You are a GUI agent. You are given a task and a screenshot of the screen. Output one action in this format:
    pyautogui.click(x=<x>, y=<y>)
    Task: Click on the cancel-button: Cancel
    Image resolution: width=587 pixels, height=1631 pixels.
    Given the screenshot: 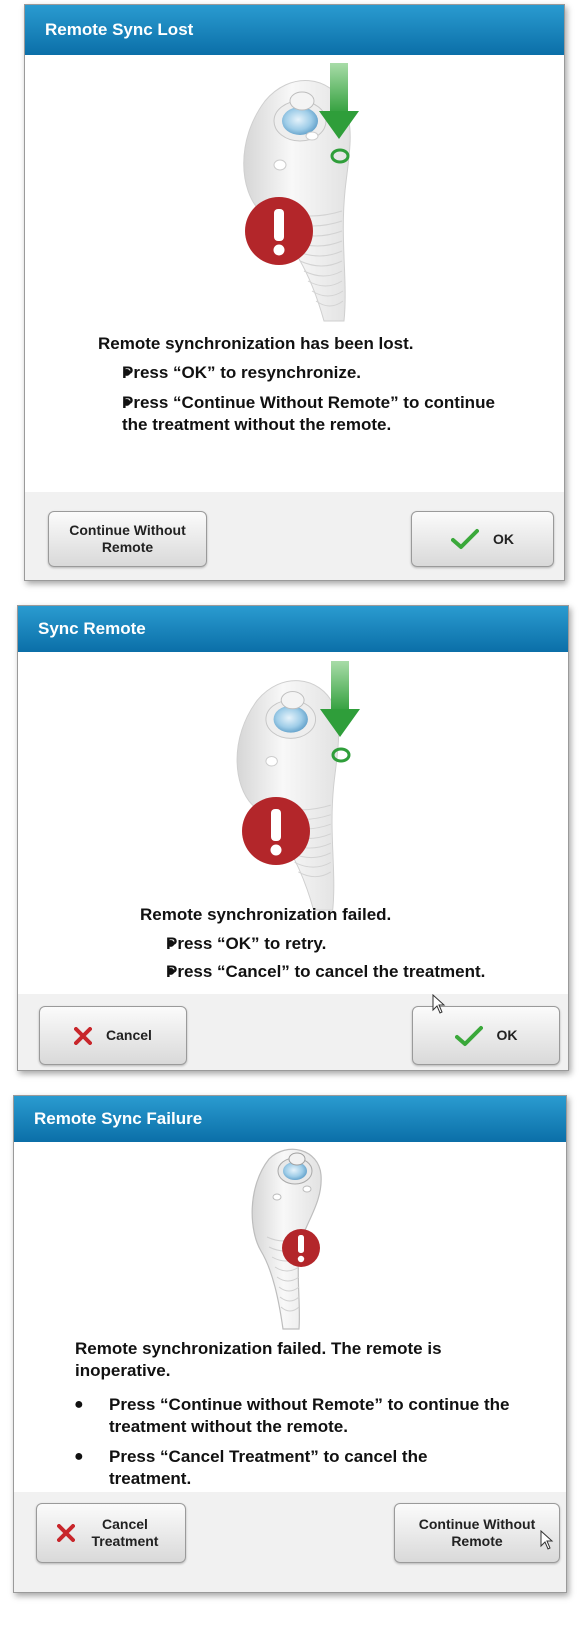 What is the action you would take?
    pyautogui.click(x=113, y=1035)
    